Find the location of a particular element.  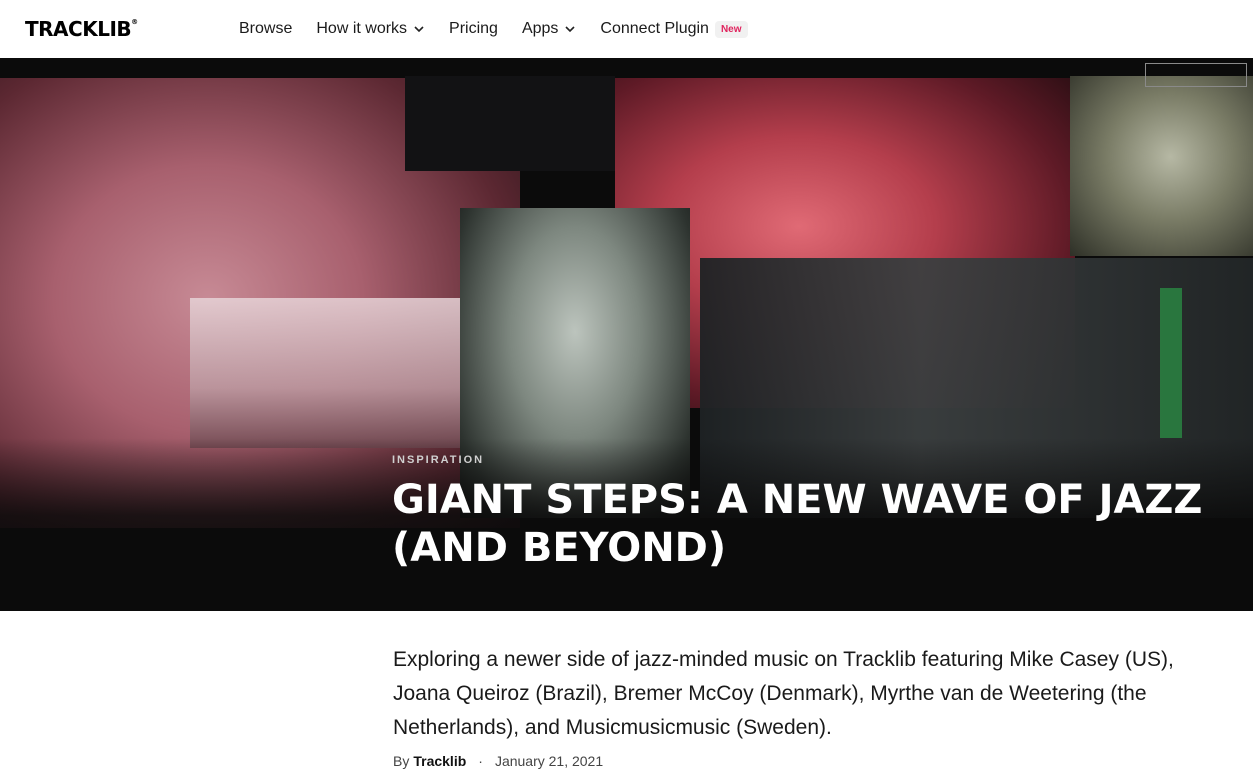

nav-apps: Apps is located at coordinates (549, 29).